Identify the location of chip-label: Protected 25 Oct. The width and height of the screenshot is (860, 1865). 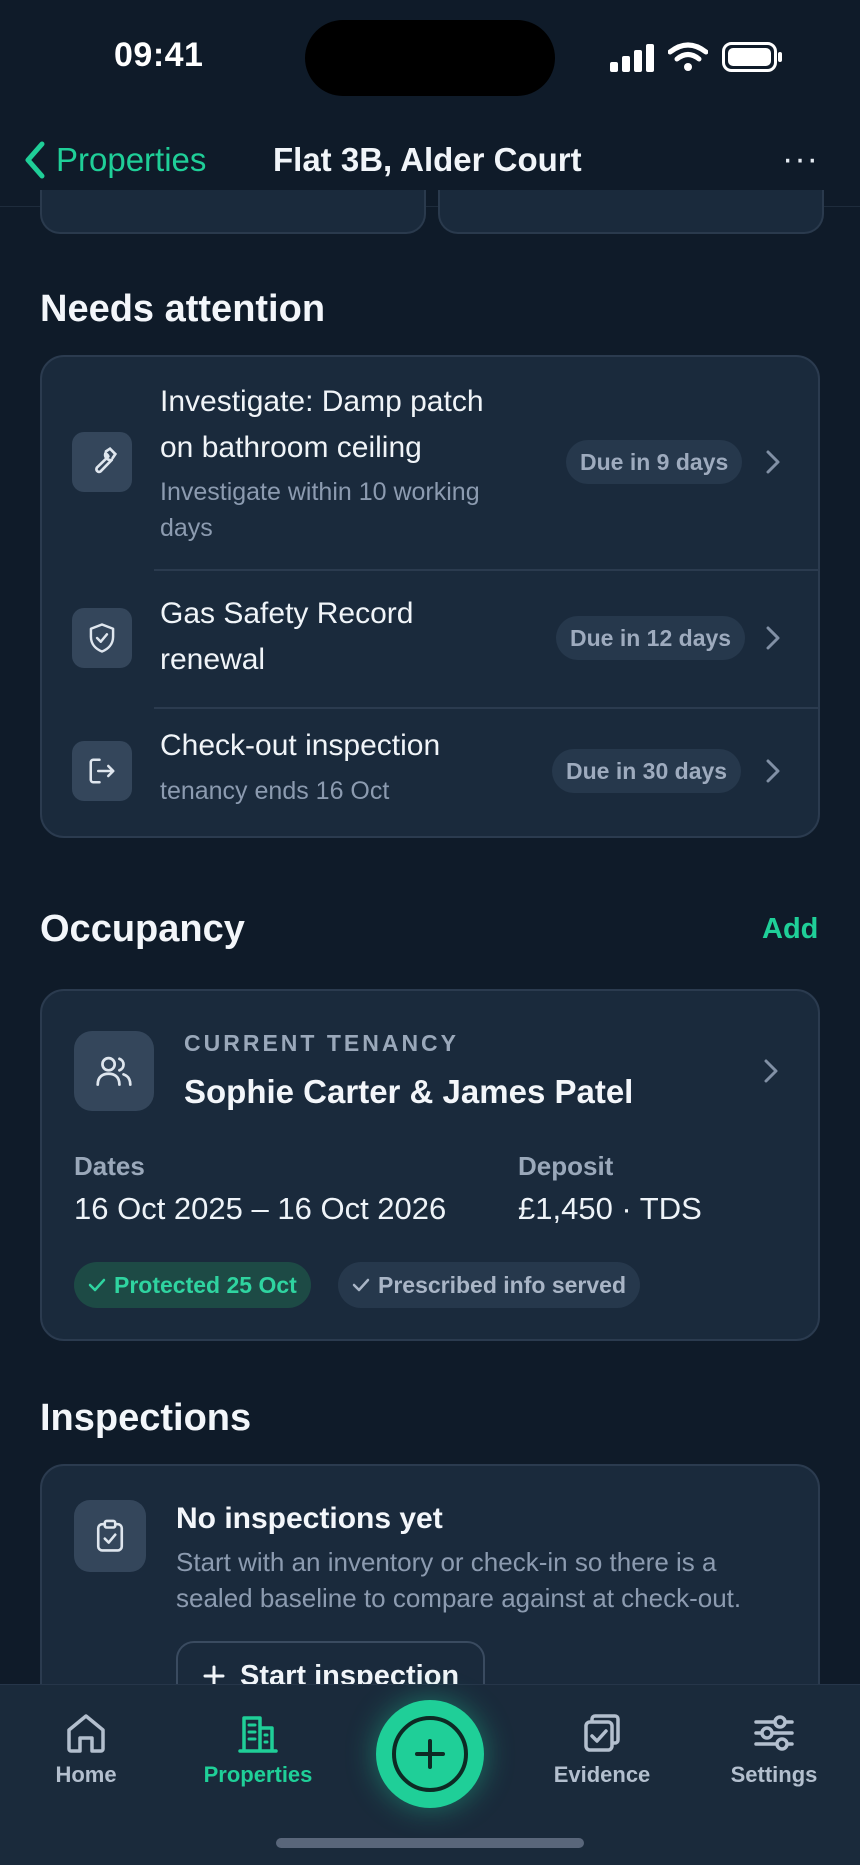
(205, 1284).